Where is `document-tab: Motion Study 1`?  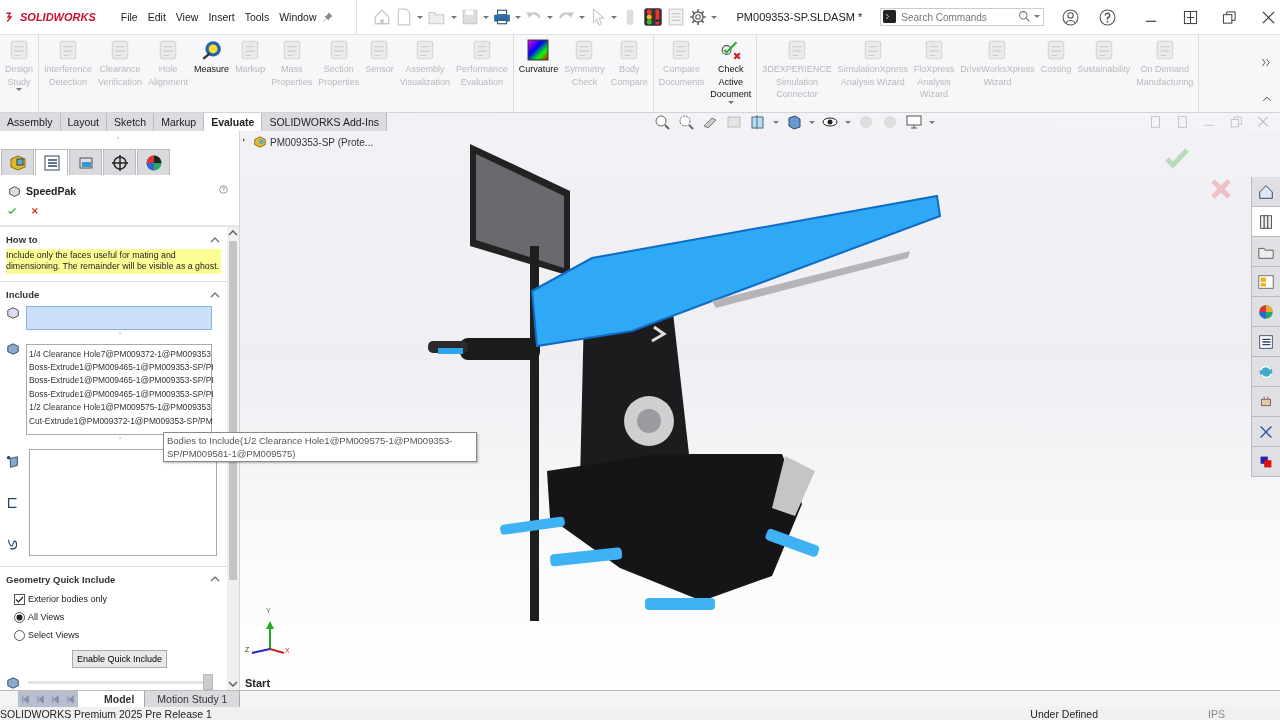
document-tab: Motion Study 1 is located at coordinates (193, 699).